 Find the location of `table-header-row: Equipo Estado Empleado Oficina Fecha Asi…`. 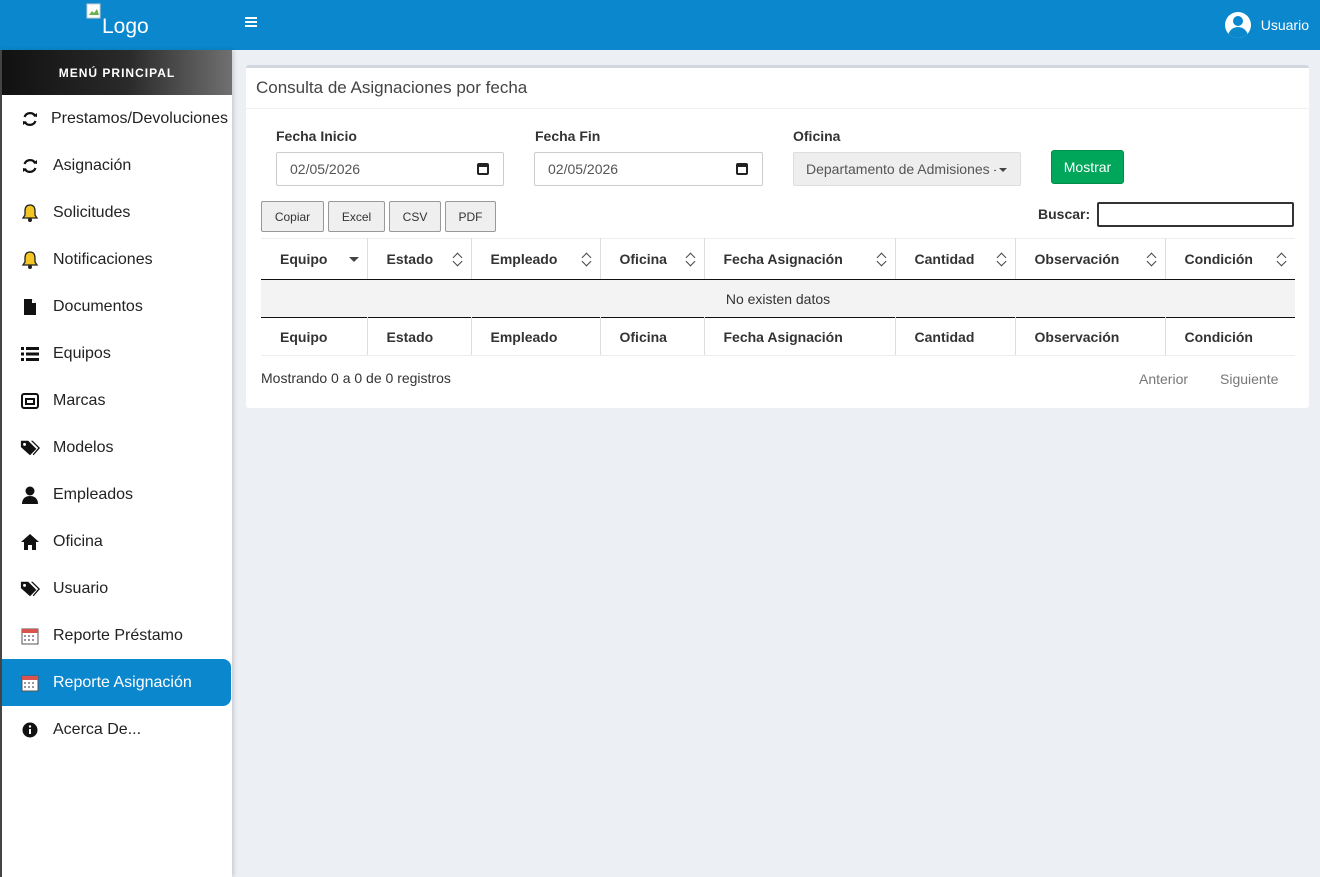

table-header-row: Equipo Estado Empleado Oficina Fecha Asi… is located at coordinates (778, 259).